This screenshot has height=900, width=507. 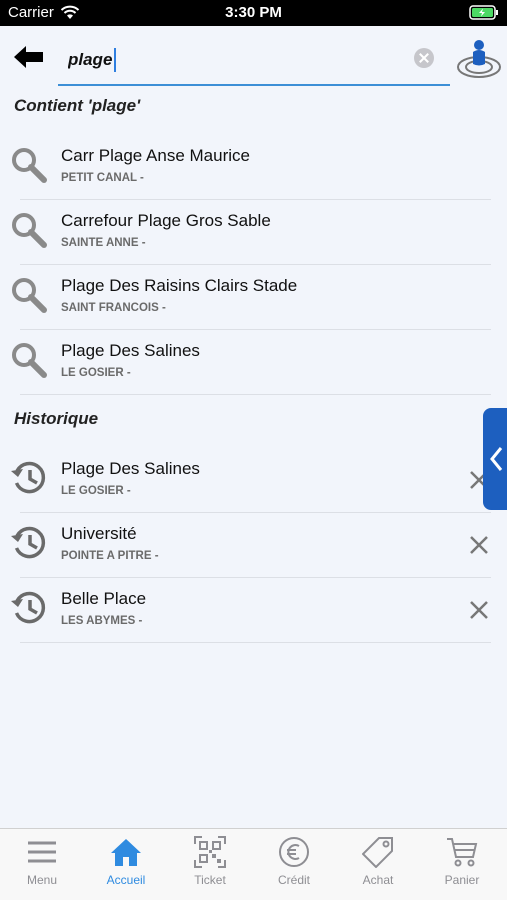 What do you see at coordinates (42, 864) in the screenshot?
I see `tab-menu: Menu` at bounding box center [42, 864].